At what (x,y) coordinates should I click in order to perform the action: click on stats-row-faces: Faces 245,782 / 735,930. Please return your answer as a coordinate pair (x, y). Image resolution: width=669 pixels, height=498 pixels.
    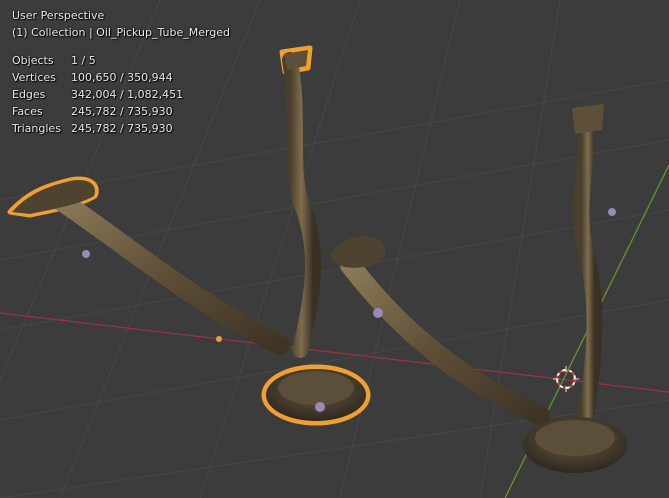
    Looking at the image, I should click on (97, 111).